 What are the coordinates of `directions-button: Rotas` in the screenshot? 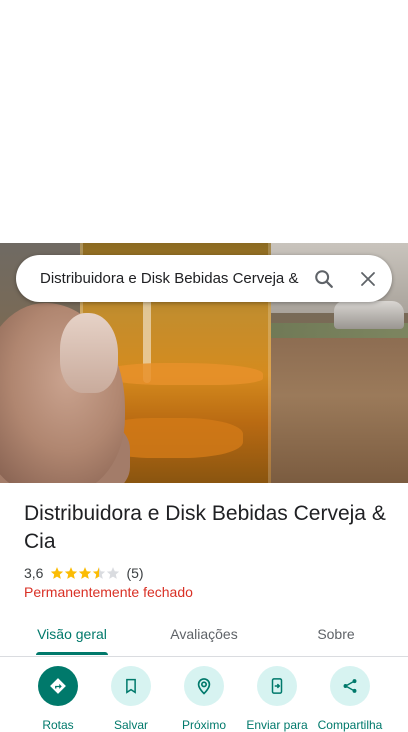 It's located at (58, 699).